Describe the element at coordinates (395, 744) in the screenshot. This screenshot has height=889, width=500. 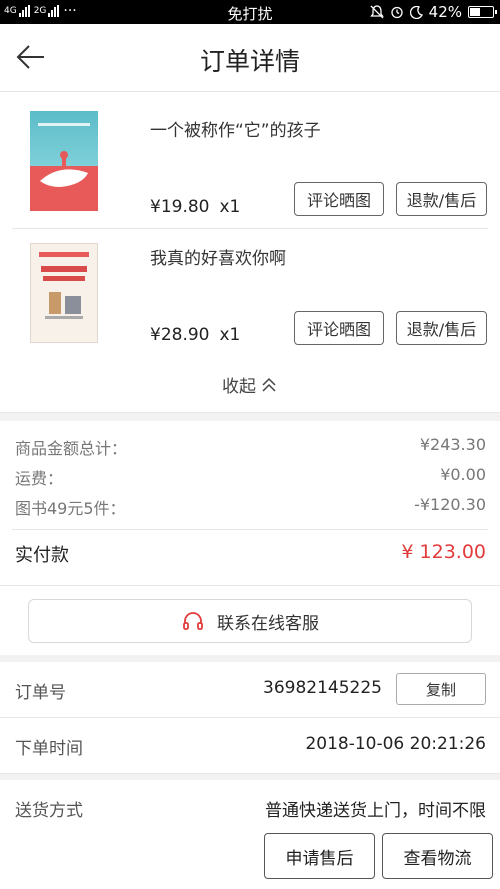
I see `order-time: 2018-10-06 20:21:26` at that location.